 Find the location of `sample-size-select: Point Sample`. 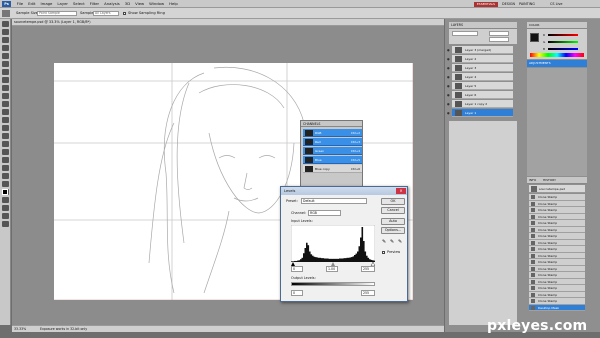

sample-size-select: Point Sample is located at coordinates (57, 13).